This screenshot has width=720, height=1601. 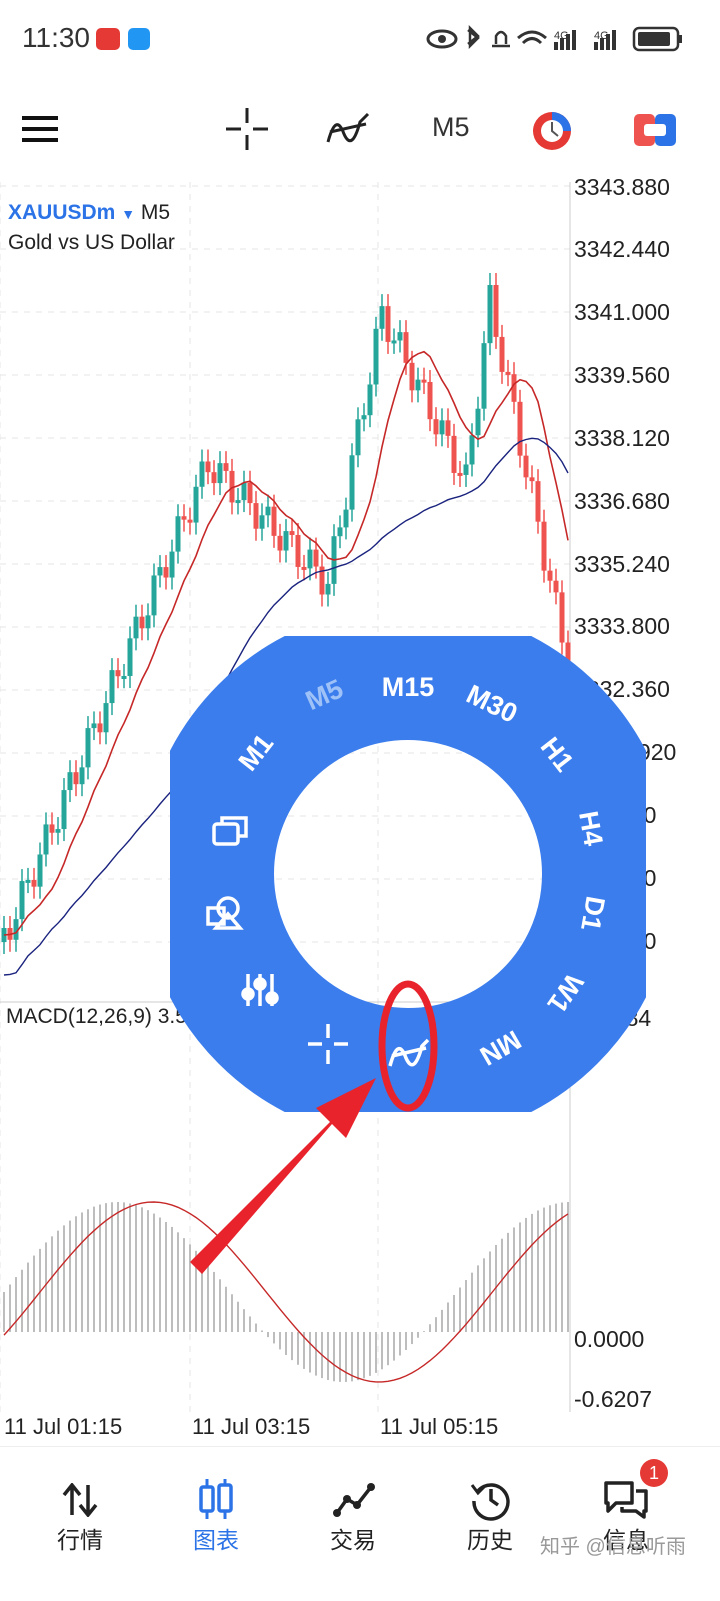 I want to click on time-tick: 11 Jul 05:15, so click(x=439, y=1426).